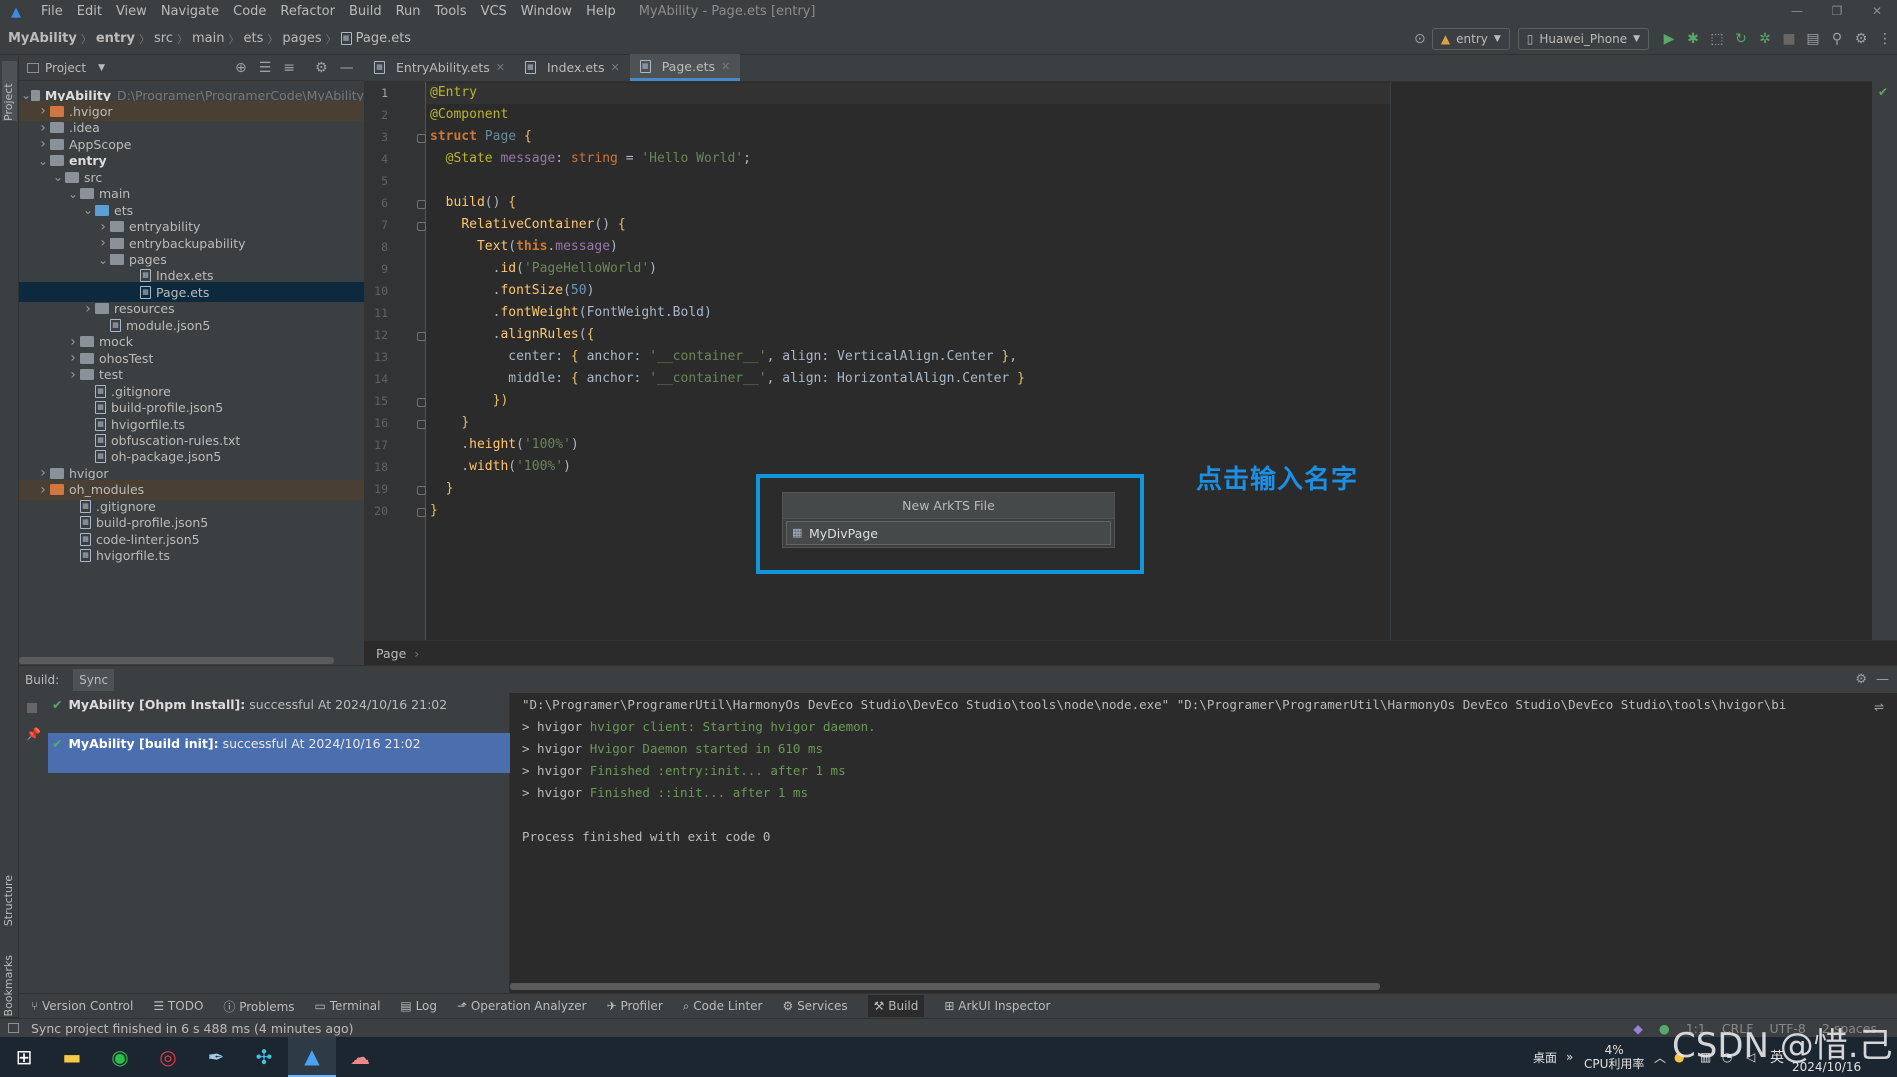  What do you see at coordinates (1420, 39) in the screenshot?
I see `target-icon: ⊙` at bounding box center [1420, 39].